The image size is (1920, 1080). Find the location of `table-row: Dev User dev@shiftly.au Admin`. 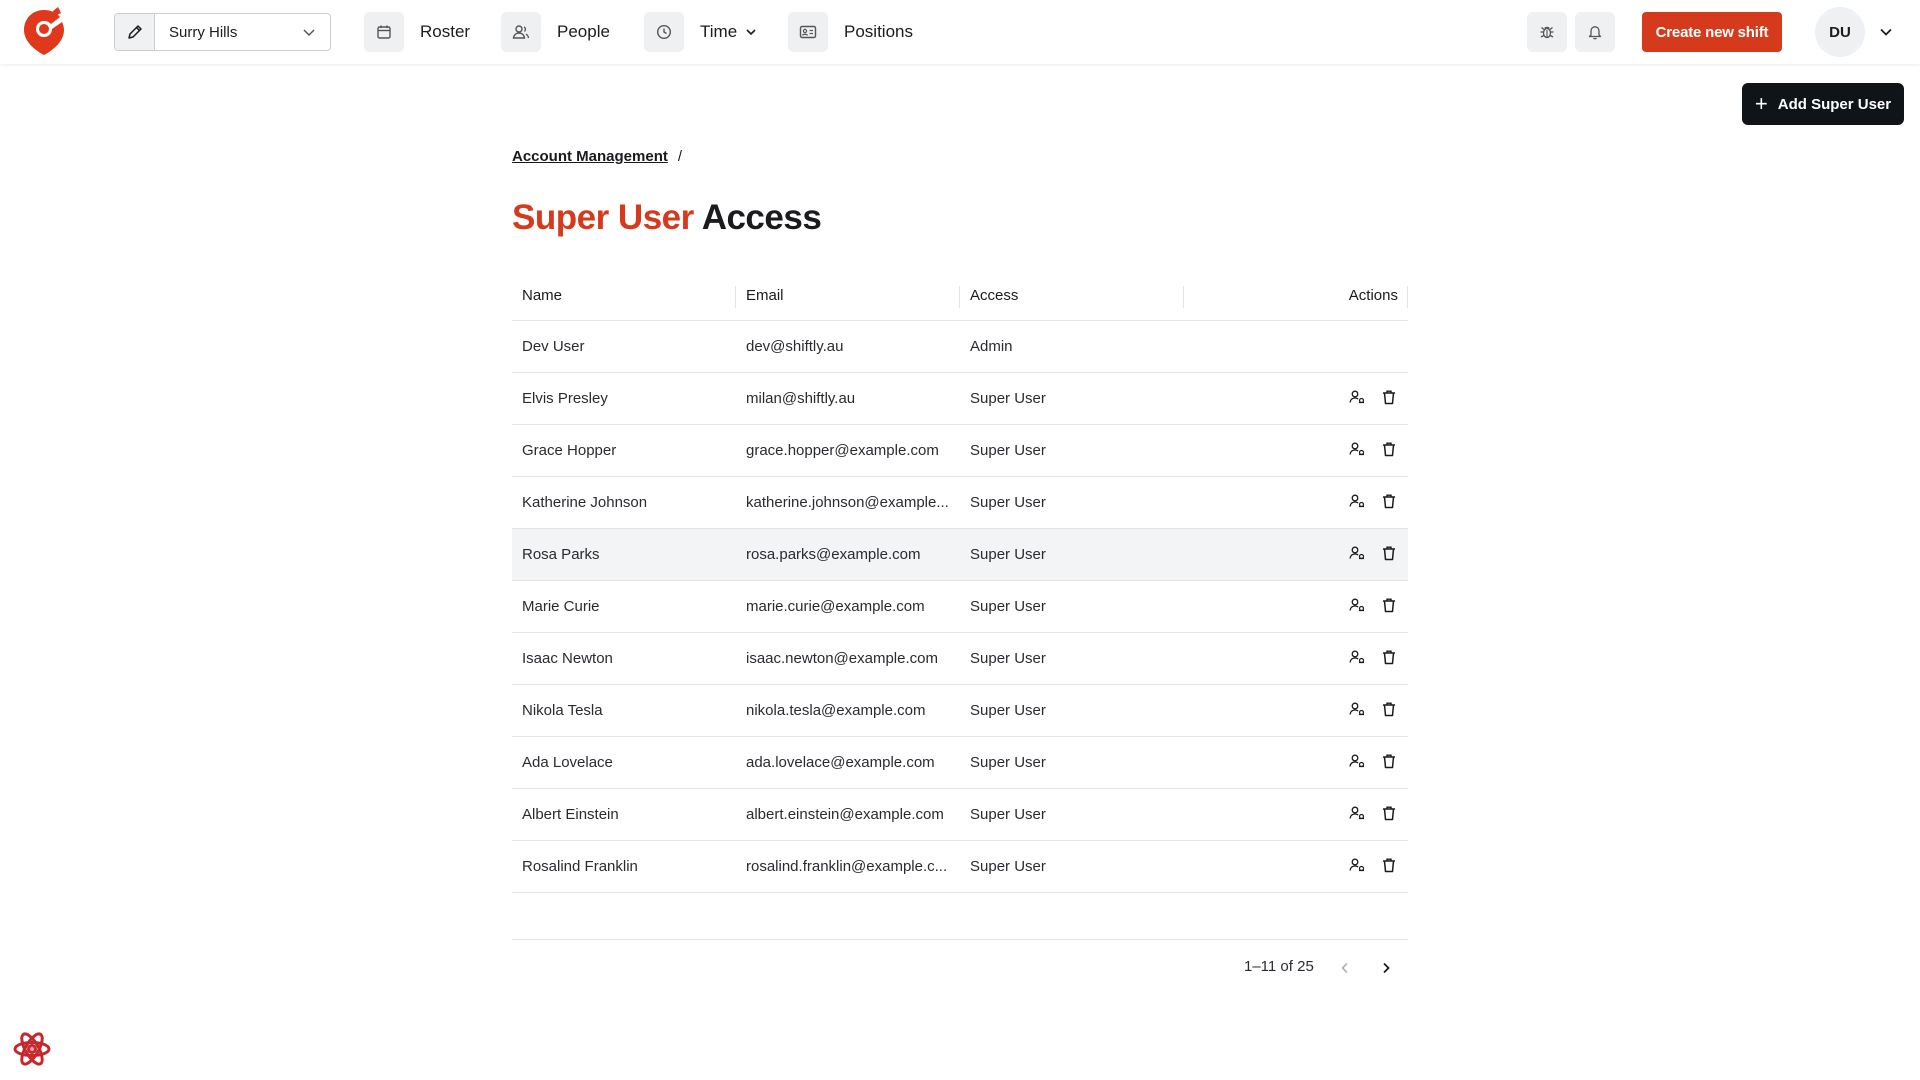

table-row: Dev User dev@shiftly.au Admin is located at coordinates (960, 346).